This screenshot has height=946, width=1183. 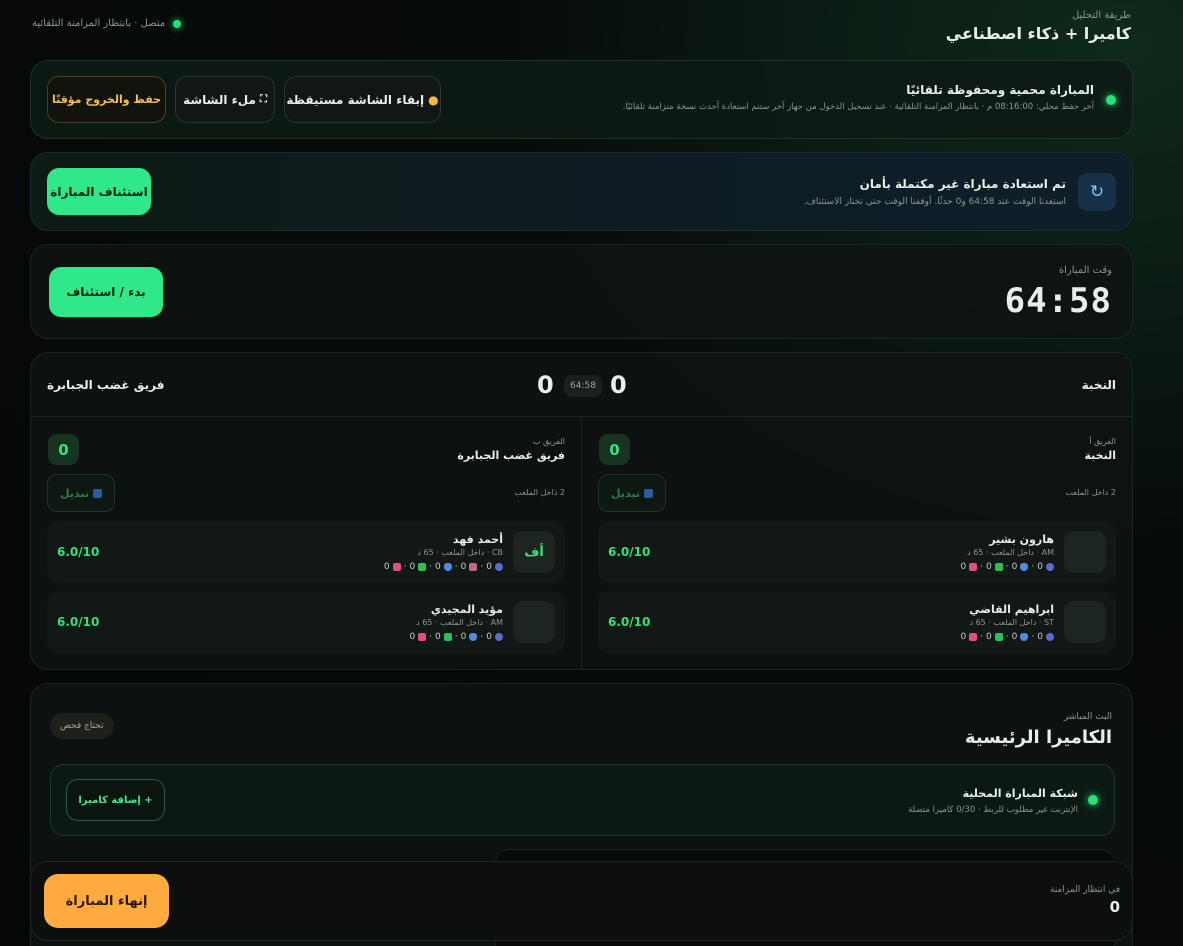 What do you see at coordinates (106, 99) in the screenshot?
I see `save-exit-button: حفظ والخروج مؤقتًا` at bounding box center [106, 99].